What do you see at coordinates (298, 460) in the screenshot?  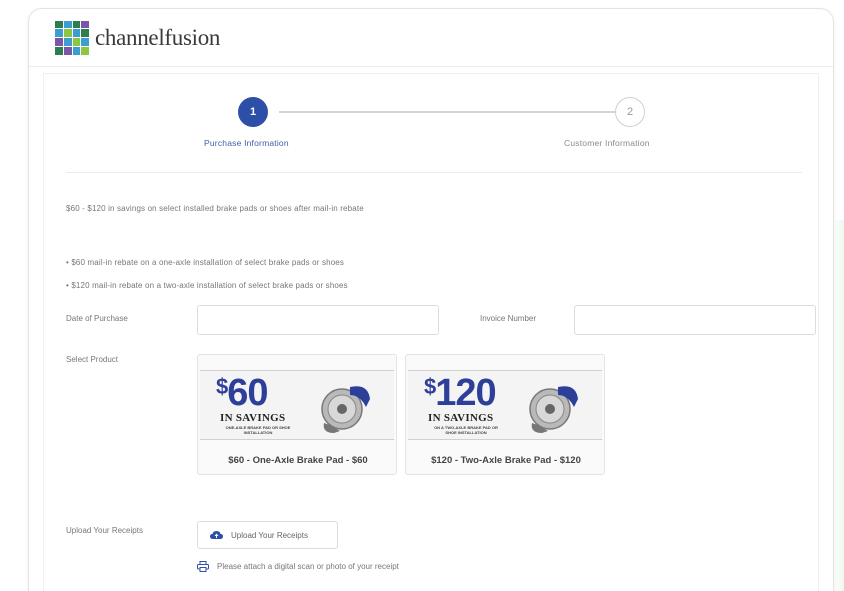 I see `product-caption: $60 - One-Axle Brake Pad - $60` at bounding box center [298, 460].